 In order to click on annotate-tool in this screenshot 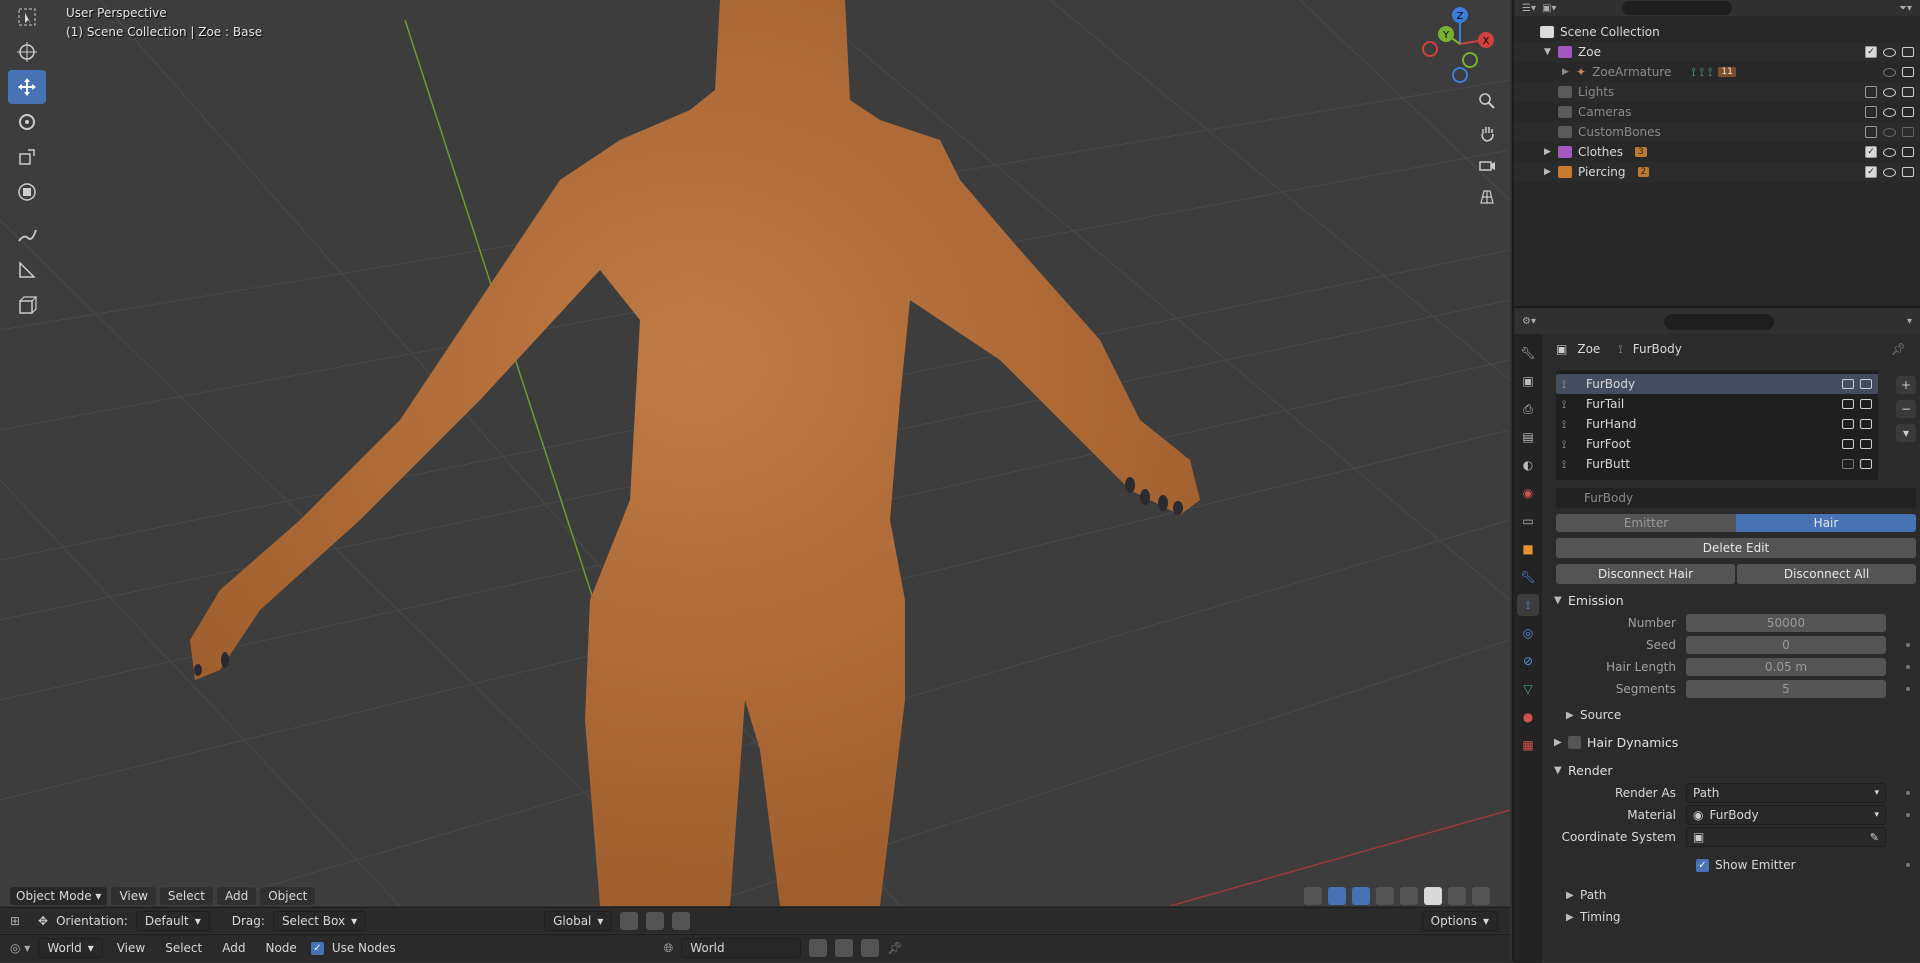, I will do `click(27, 235)`.